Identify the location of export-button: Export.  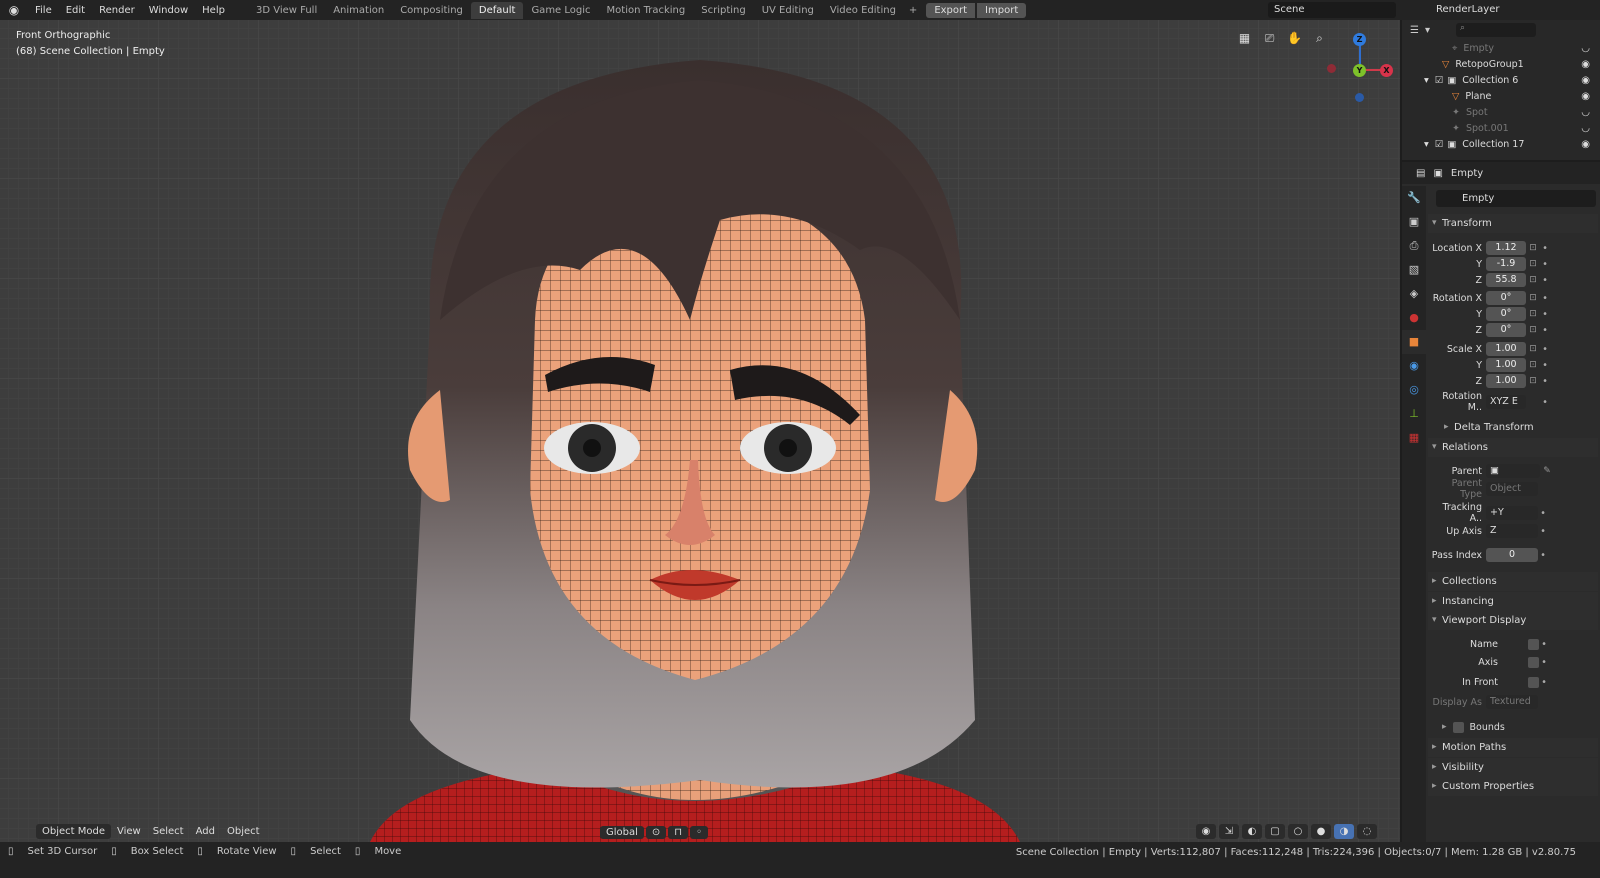
(951, 10).